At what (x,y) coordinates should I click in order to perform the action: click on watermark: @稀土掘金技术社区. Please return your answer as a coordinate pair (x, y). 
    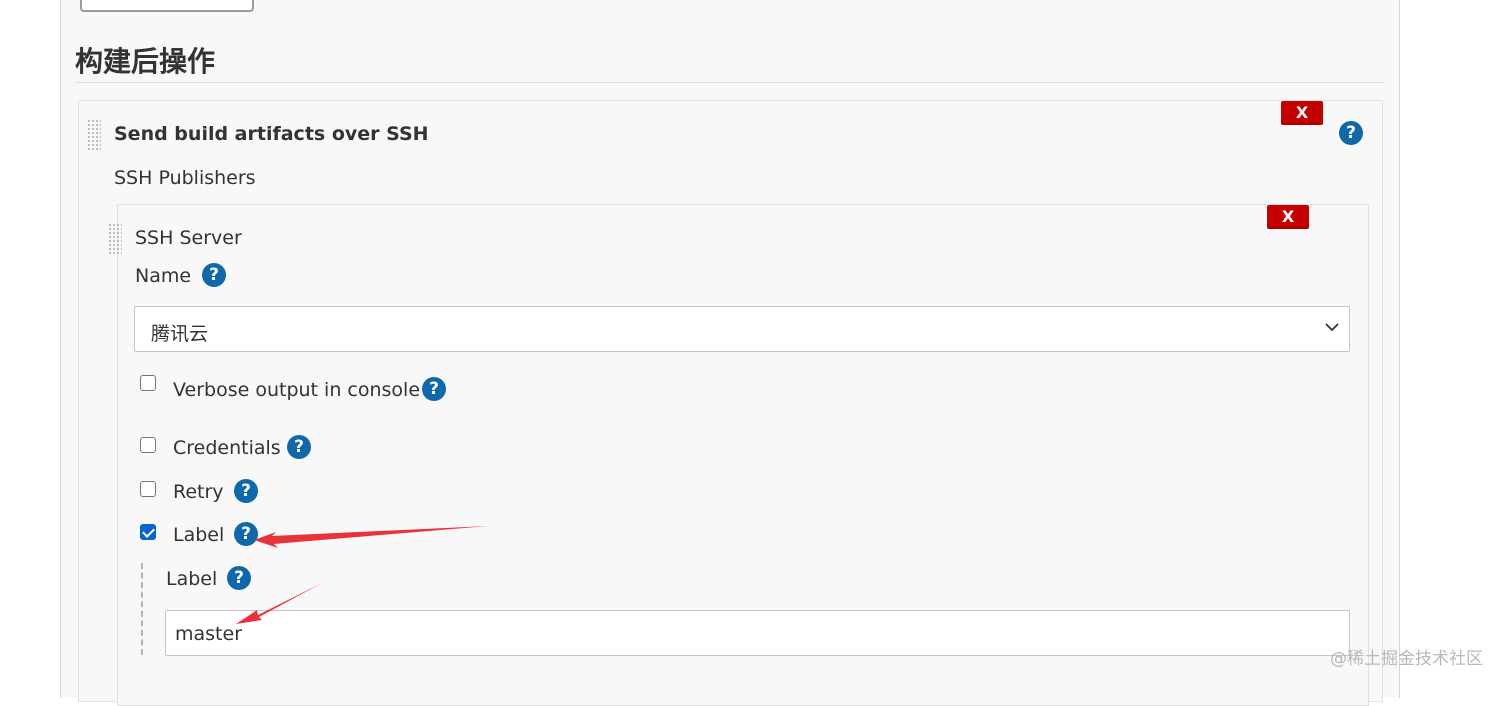
    Looking at the image, I should click on (1406, 659).